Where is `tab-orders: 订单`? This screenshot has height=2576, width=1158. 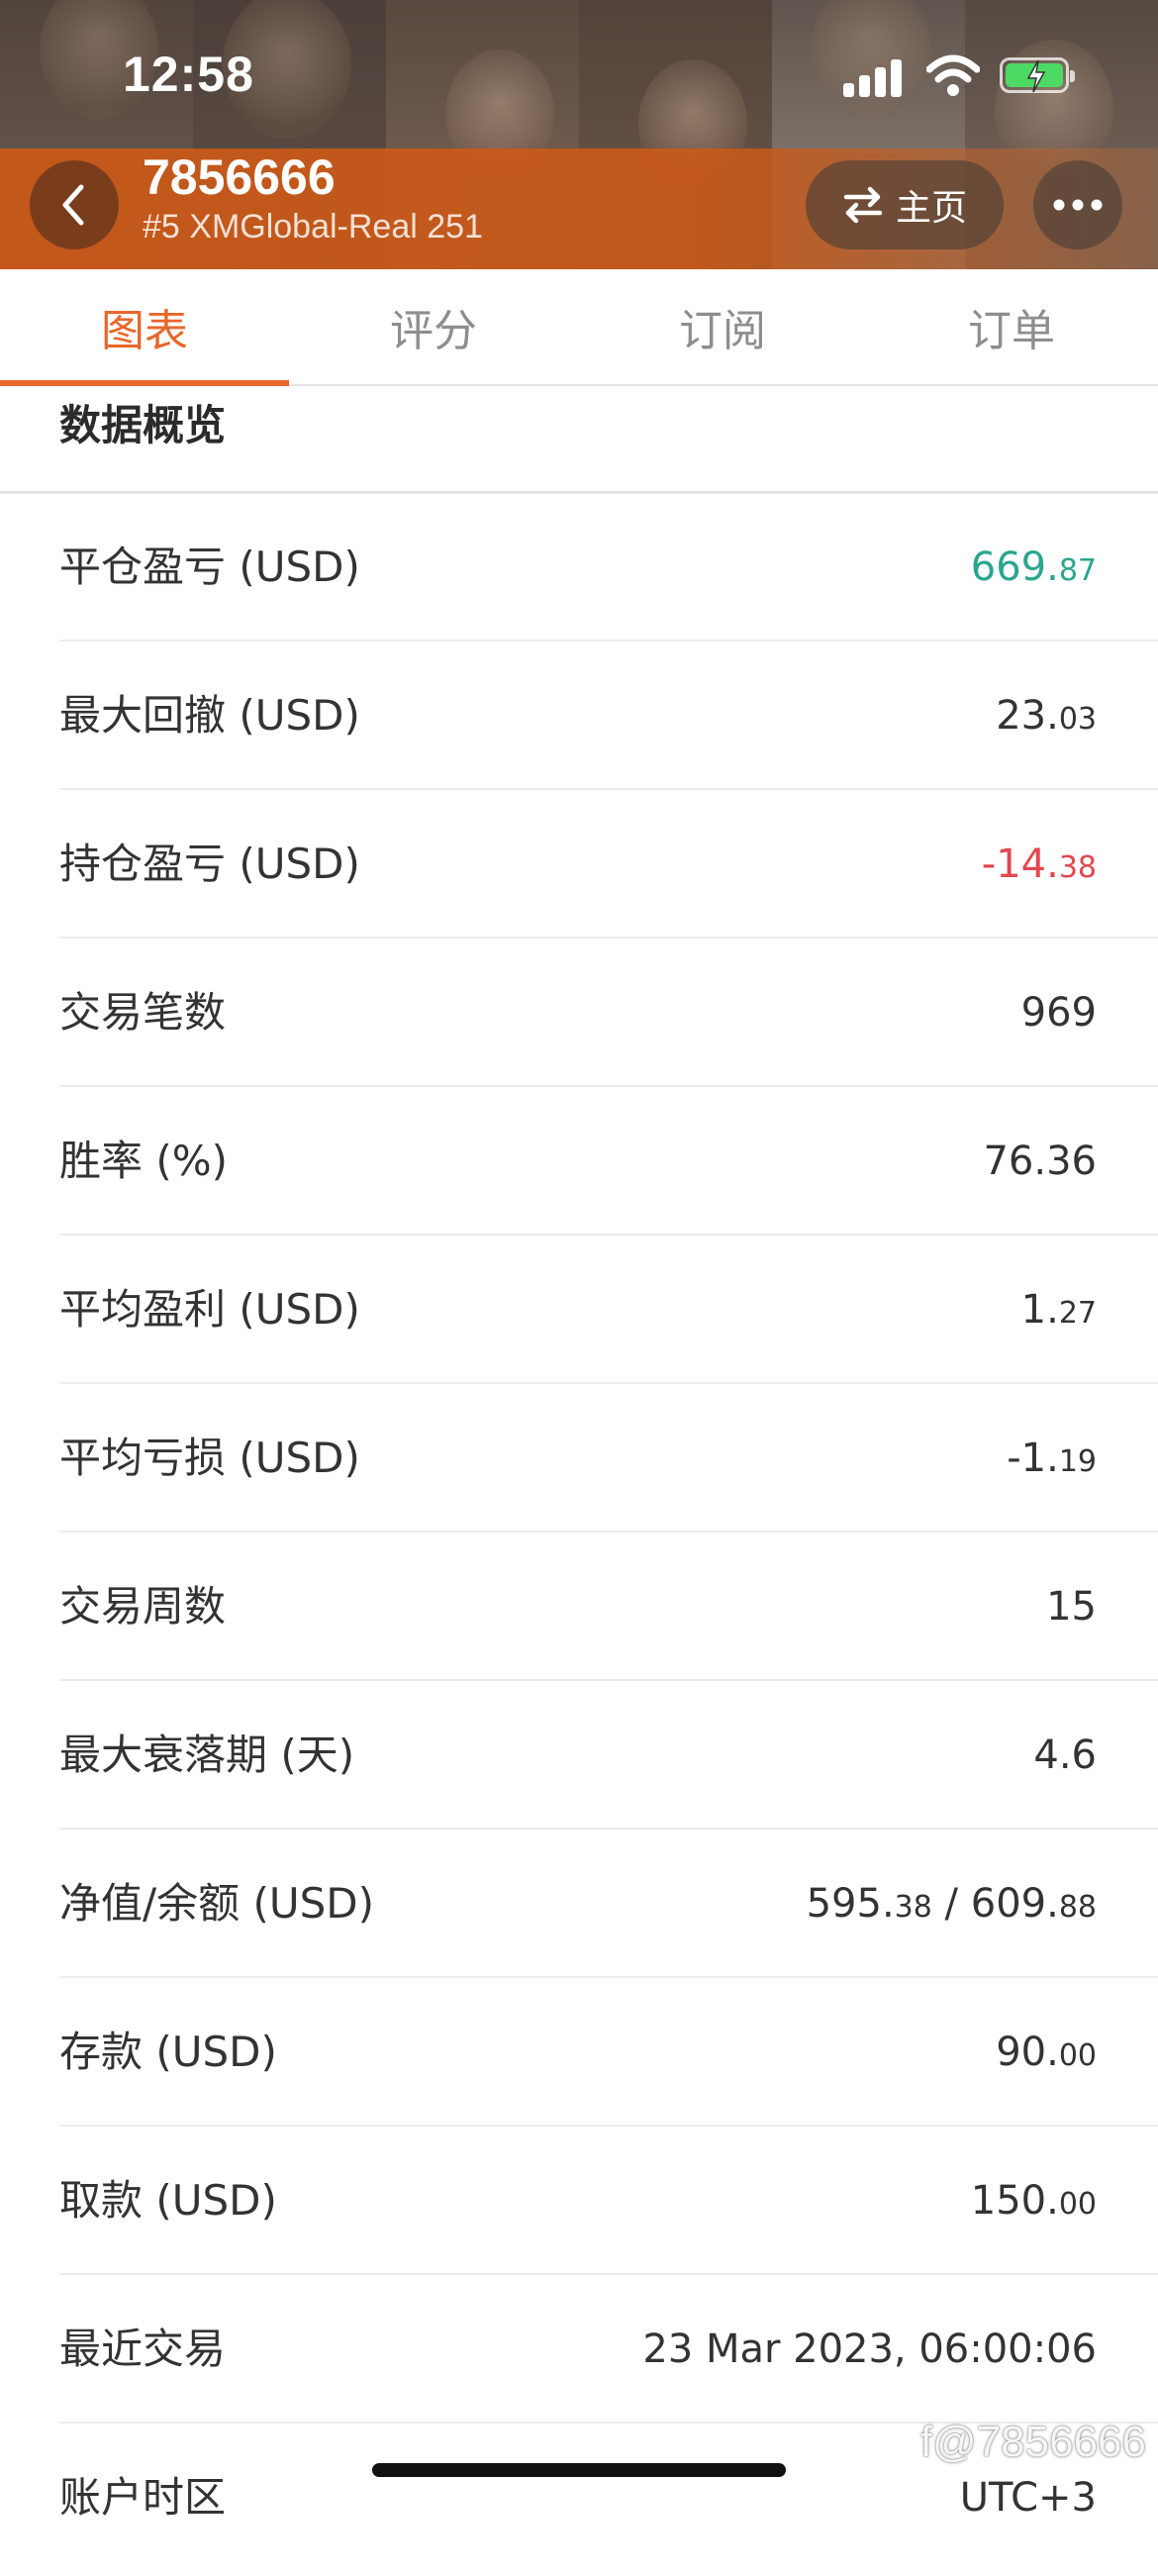 tab-orders: 订单 is located at coordinates (1011, 326).